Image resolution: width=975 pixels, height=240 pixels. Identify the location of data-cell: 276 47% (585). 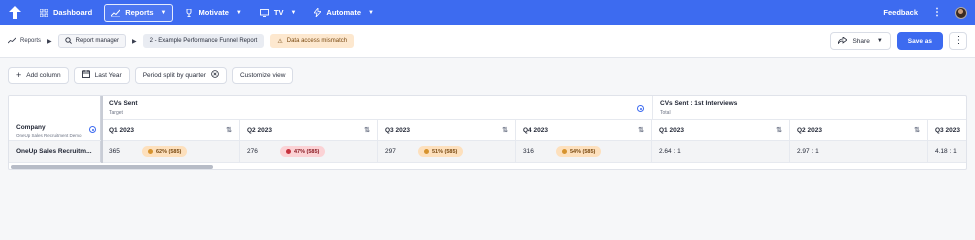
(309, 151).